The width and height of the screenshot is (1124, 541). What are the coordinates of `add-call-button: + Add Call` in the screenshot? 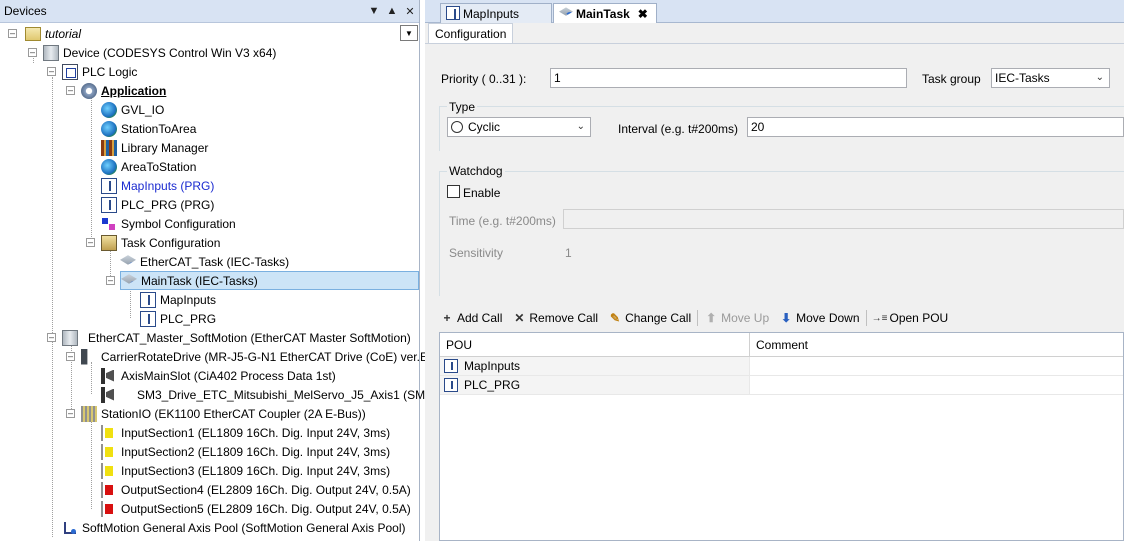 It's located at (471, 318).